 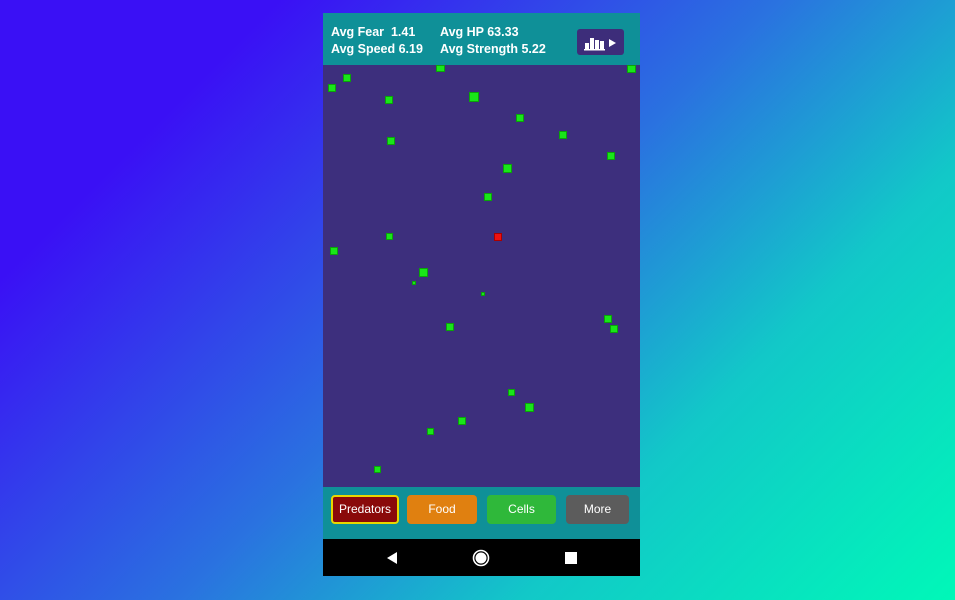 I want to click on avg-speed-stat: Avg Speed 6.19, so click(x=377, y=49).